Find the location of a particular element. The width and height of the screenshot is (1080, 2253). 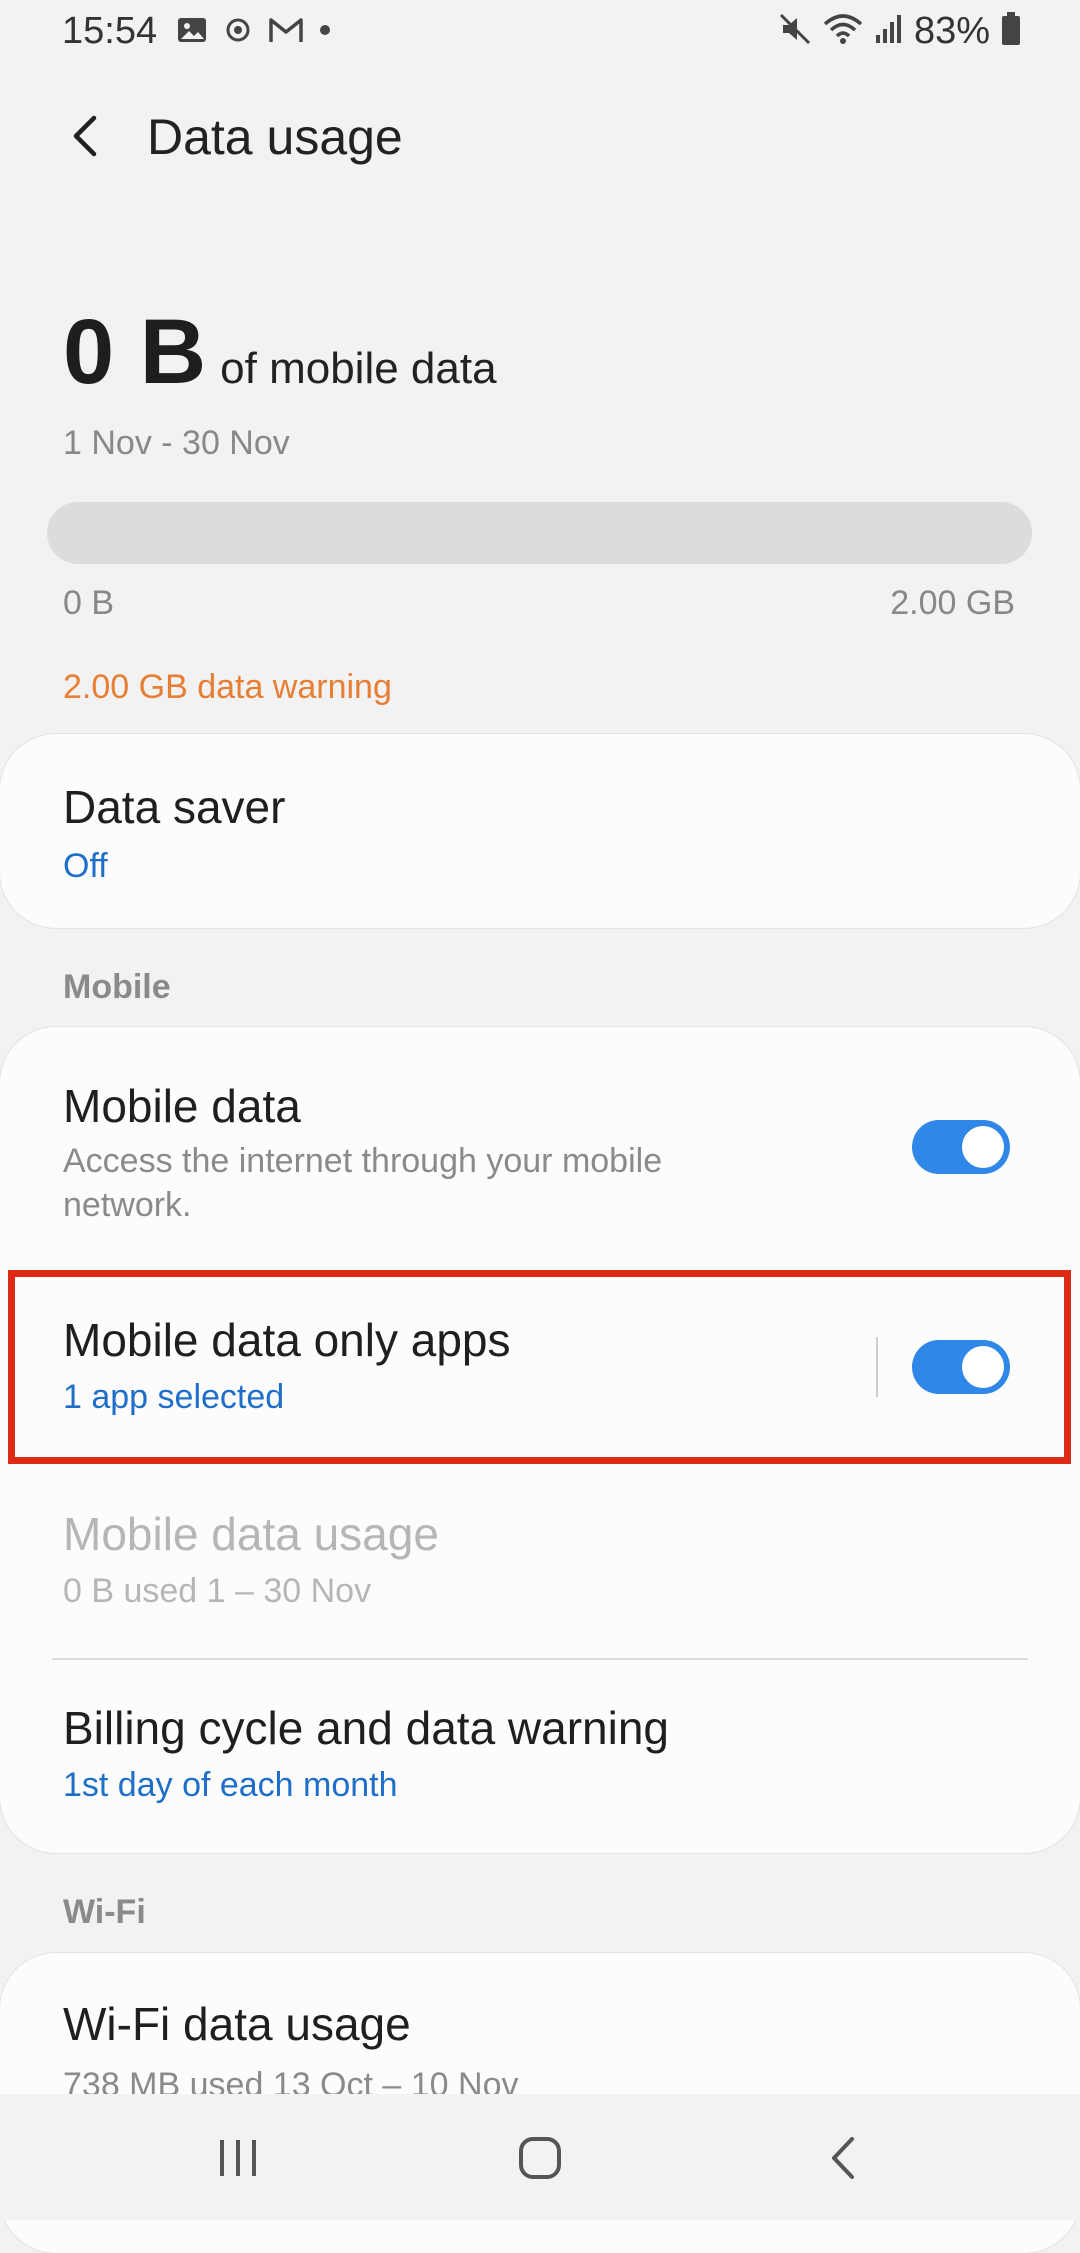

data-saver-card: Data saver Off is located at coordinates (540, 831).